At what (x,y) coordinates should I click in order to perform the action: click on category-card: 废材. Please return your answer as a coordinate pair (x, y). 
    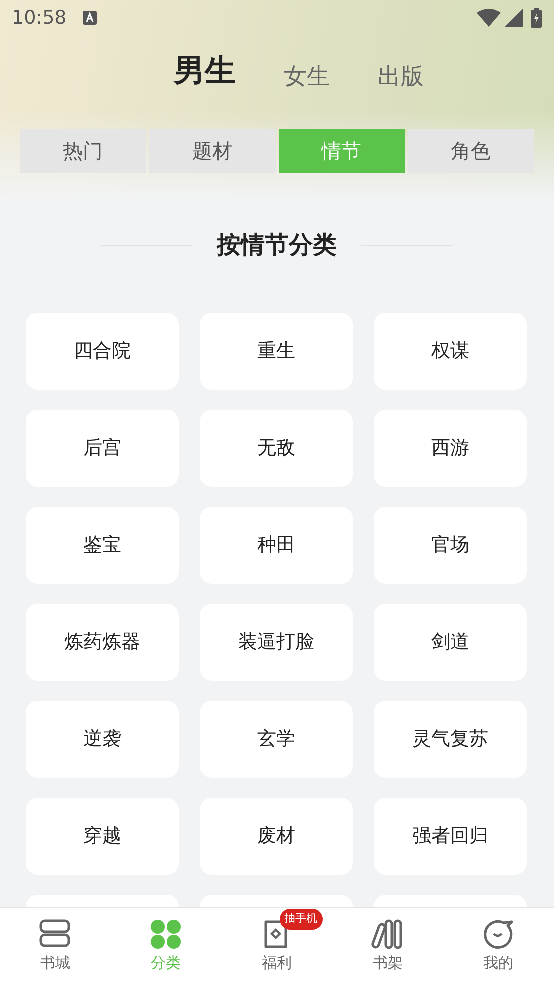
    Looking at the image, I should click on (276, 836).